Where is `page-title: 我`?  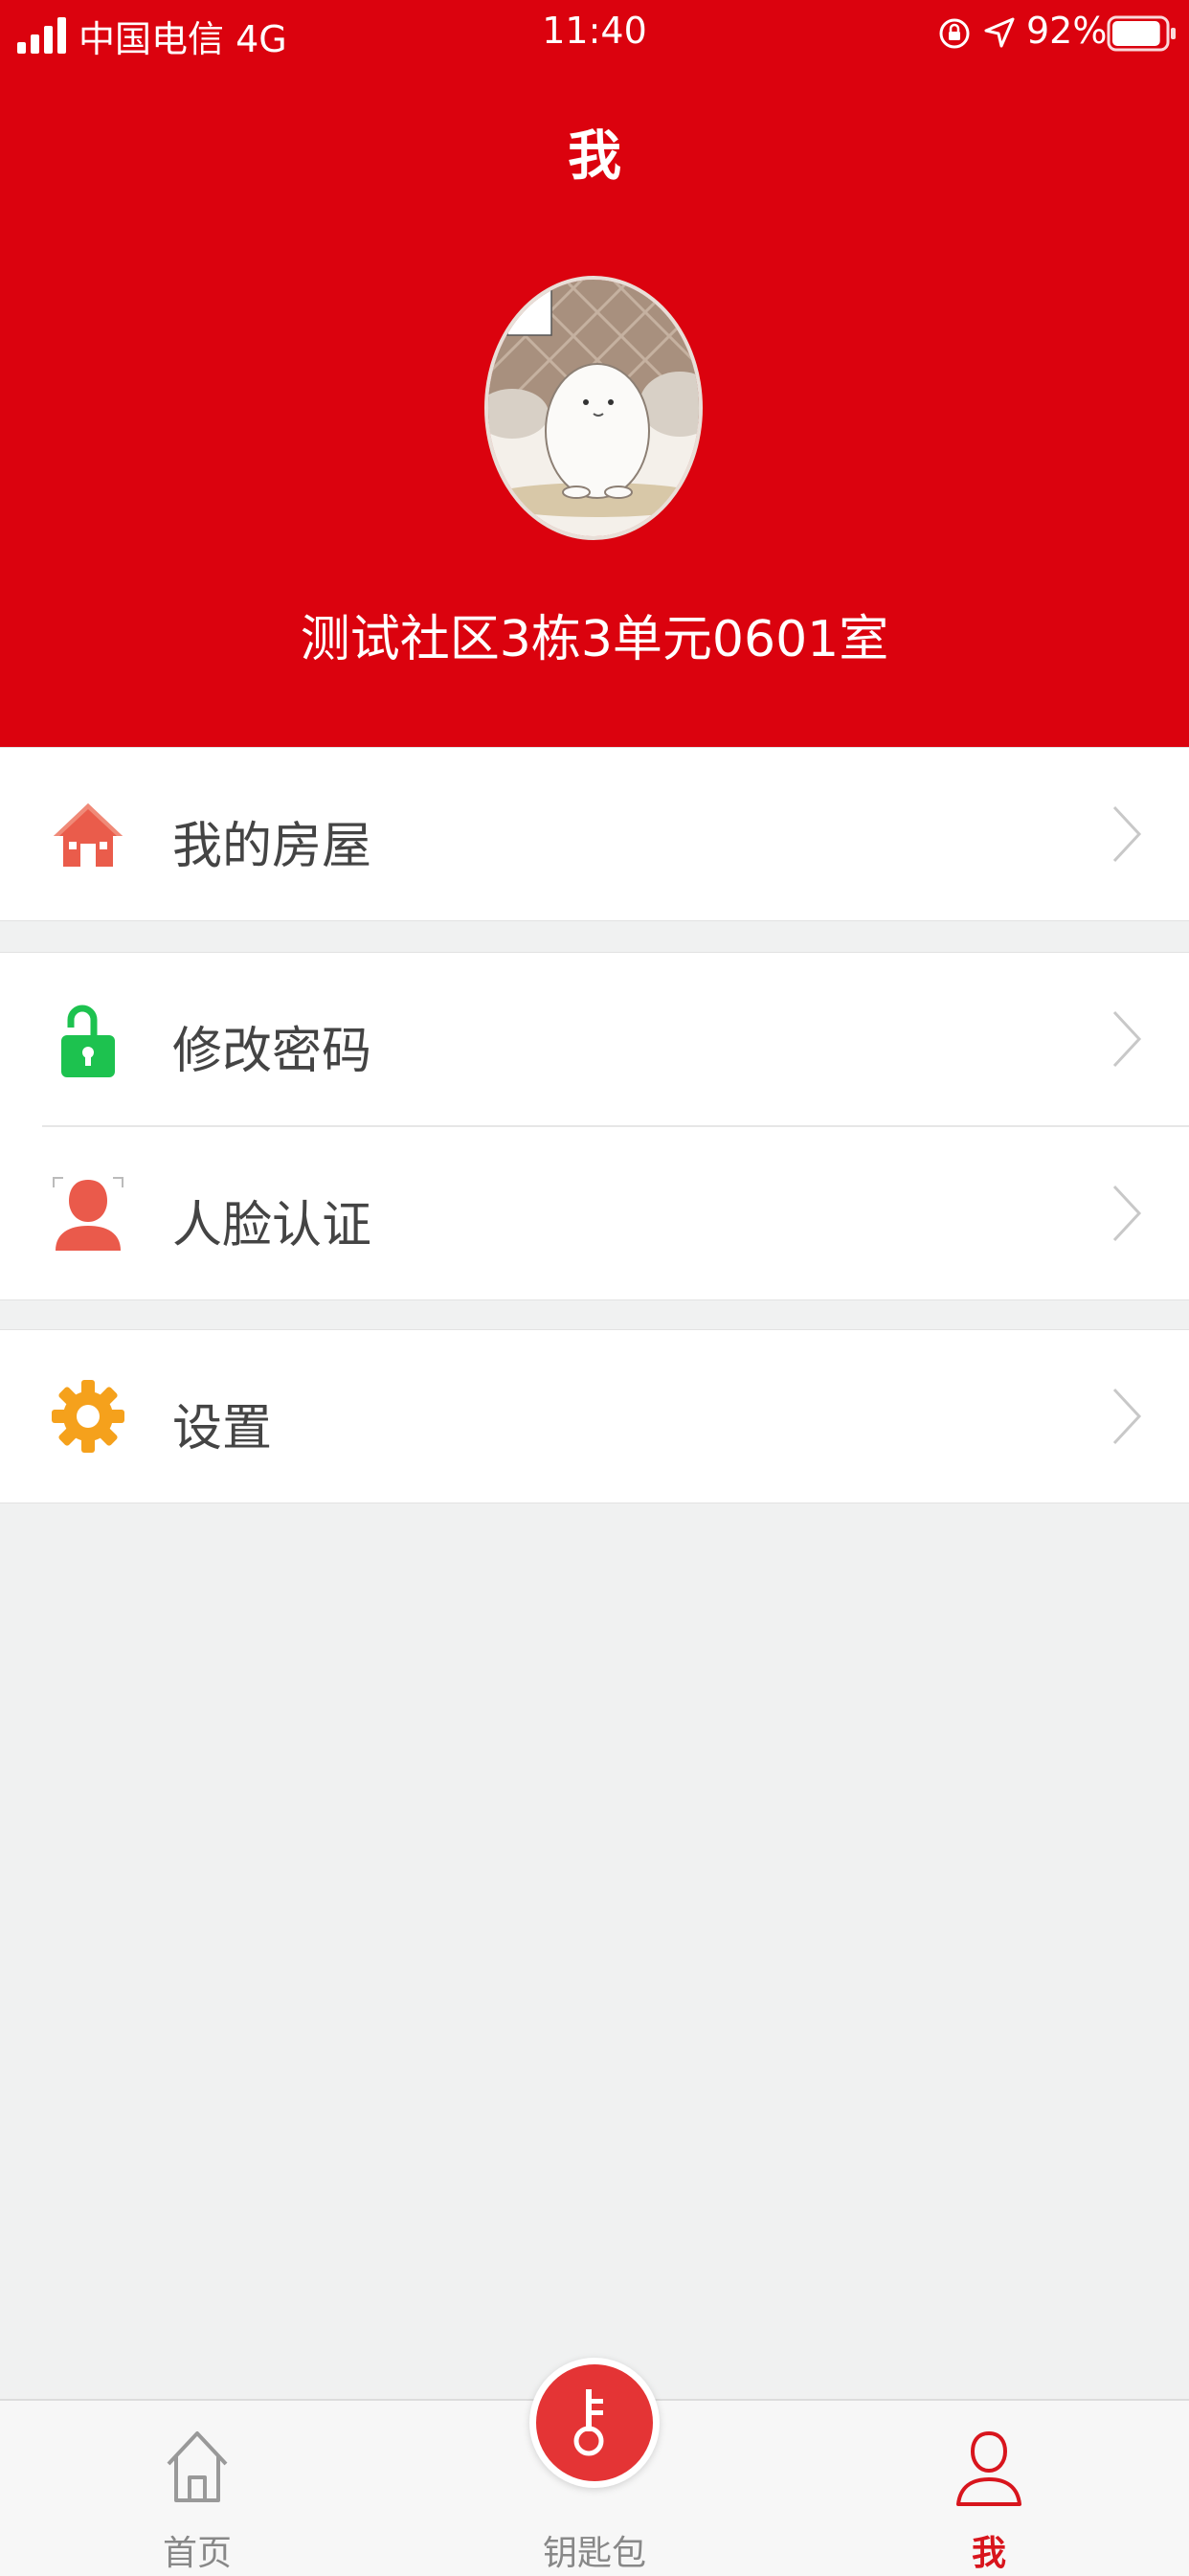
page-title: 我 is located at coordinates (594, 156).